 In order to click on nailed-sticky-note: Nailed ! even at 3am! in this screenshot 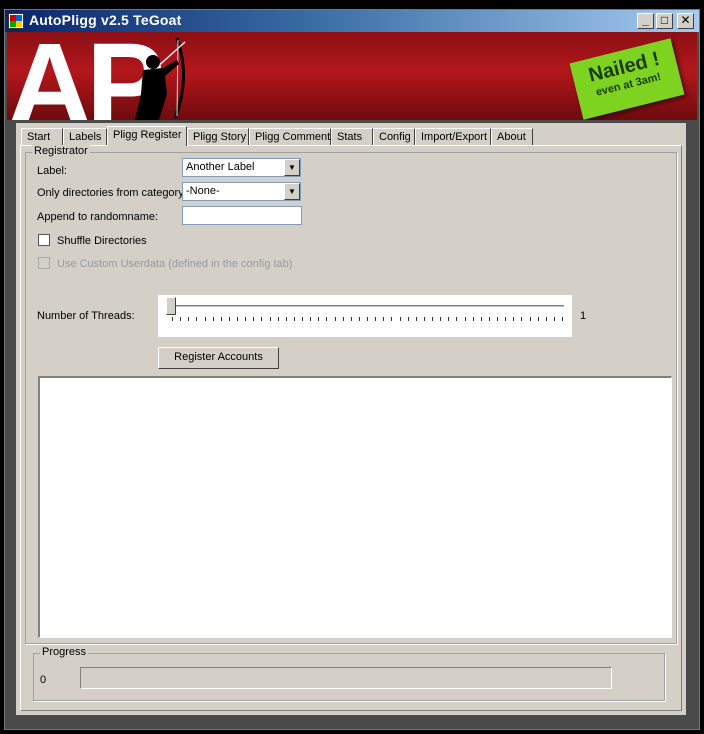, I will do `click(627, 79)`.